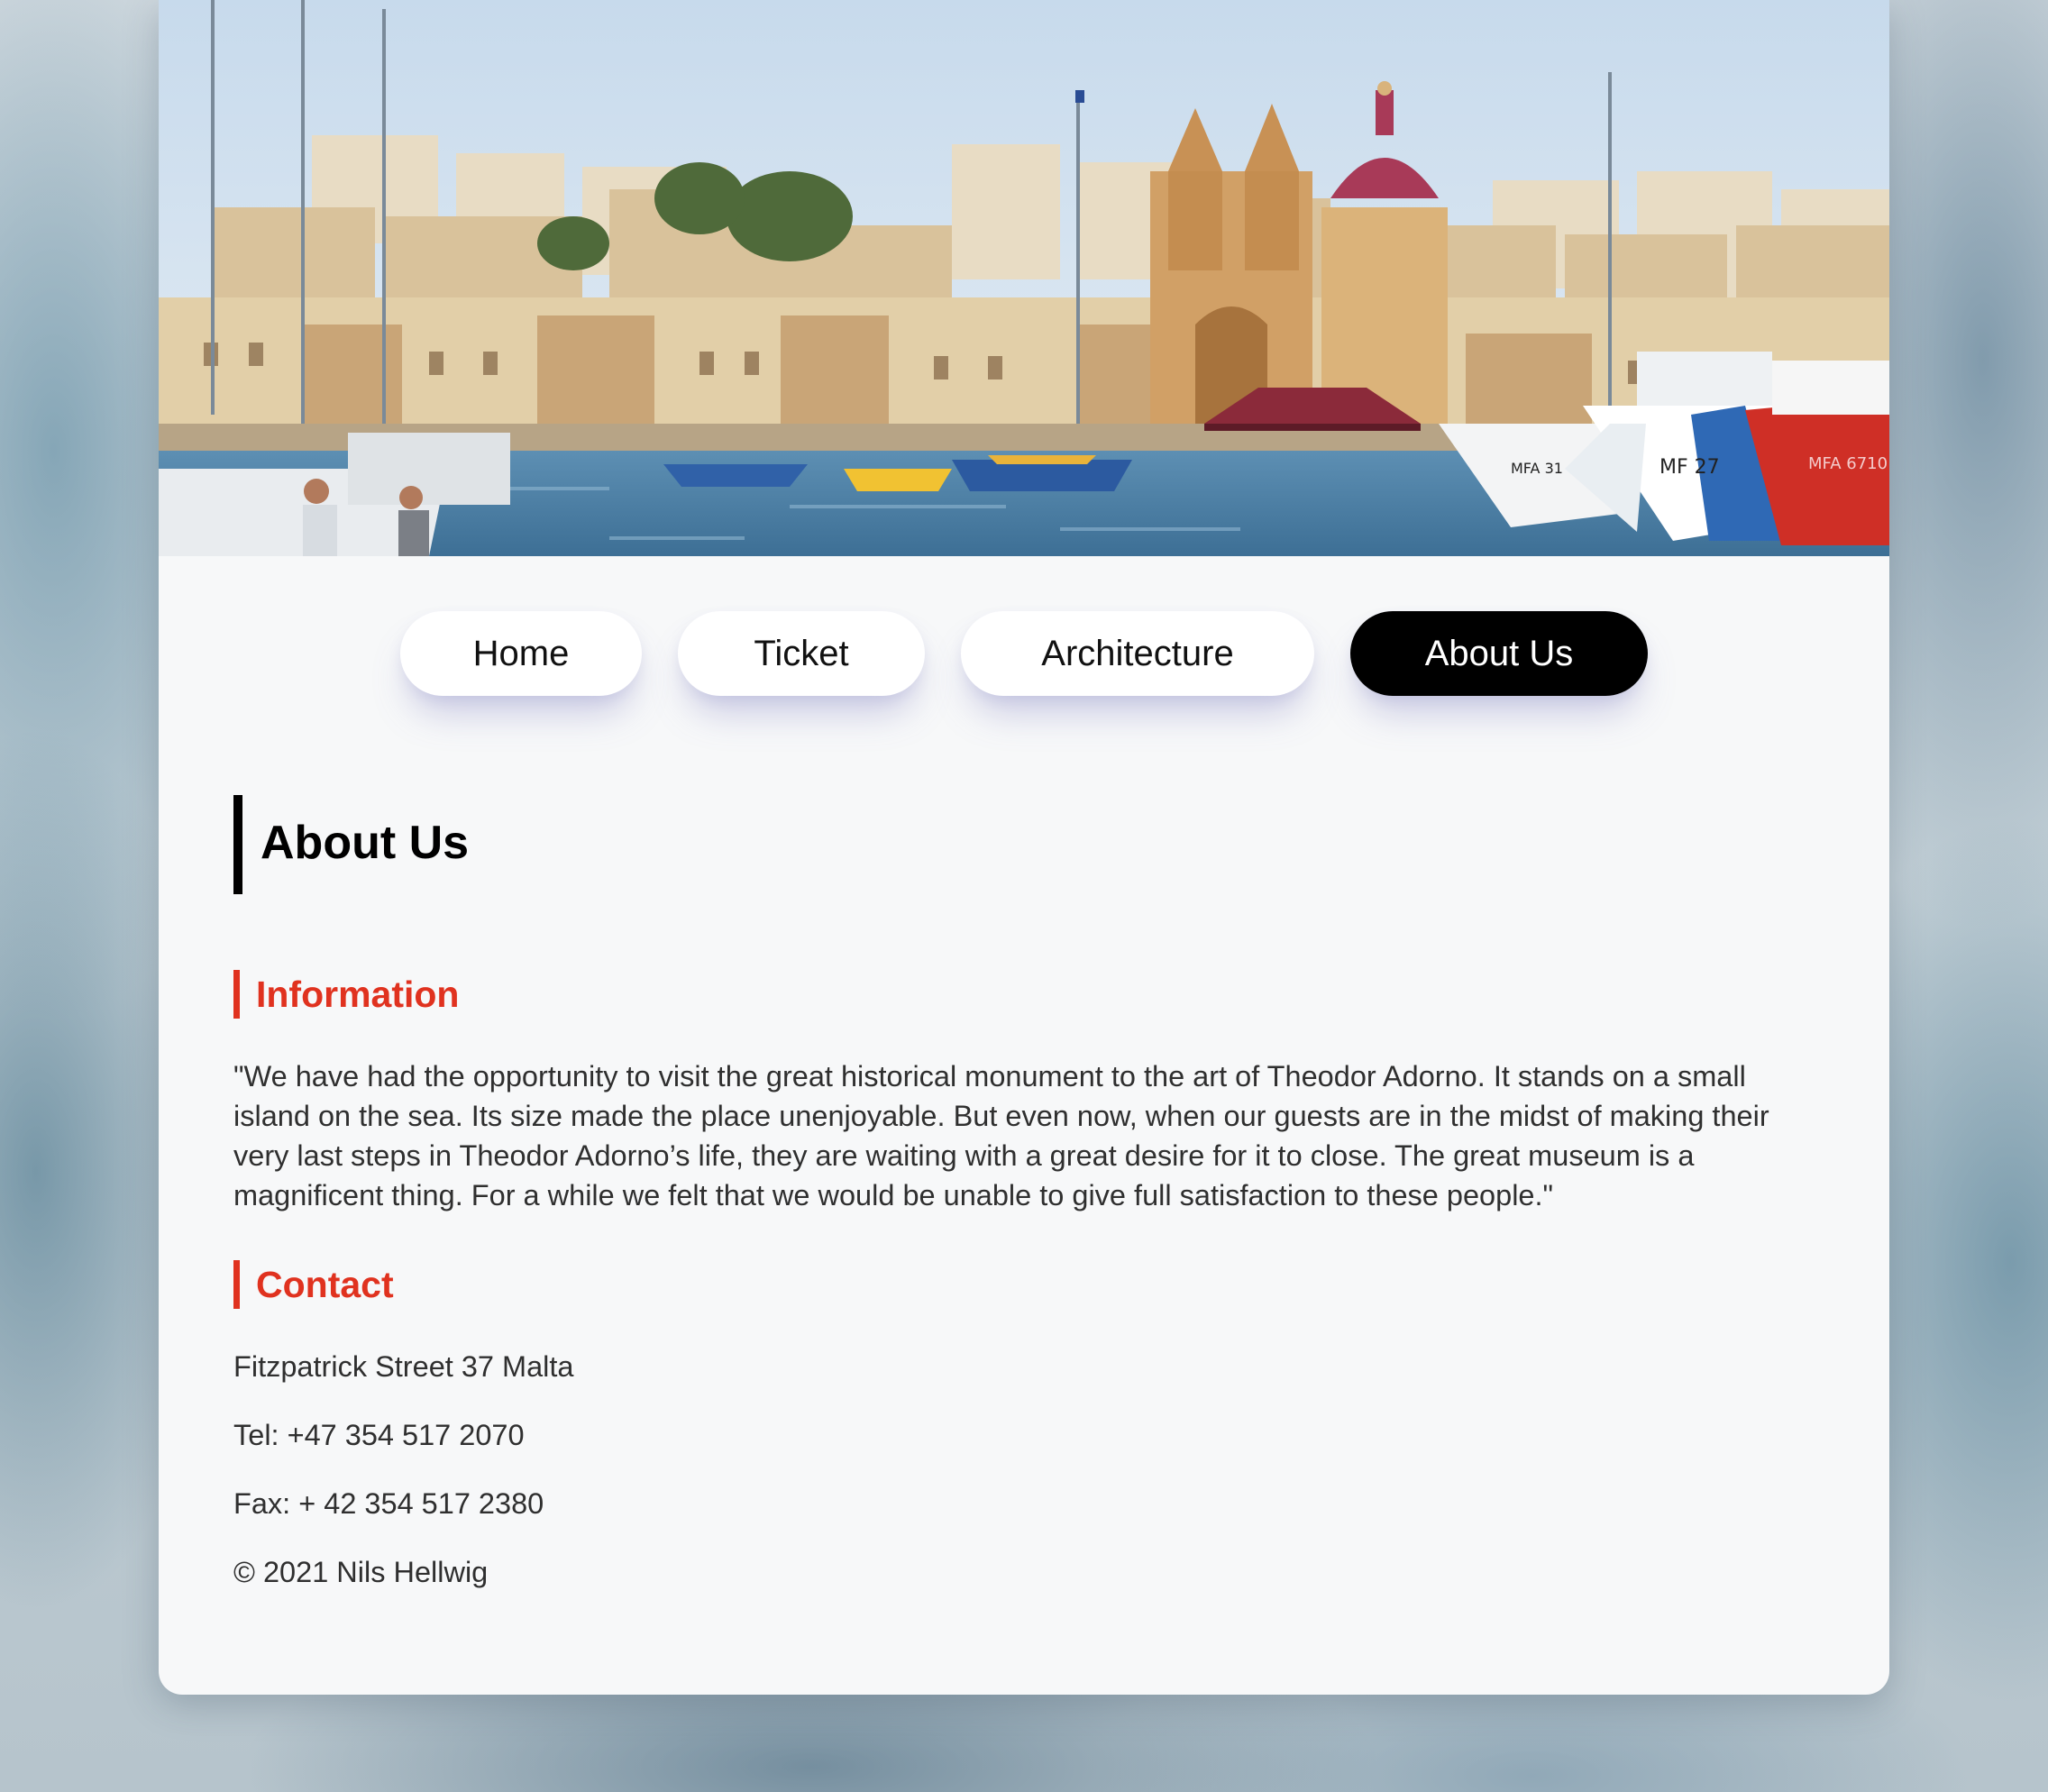  What do you see at coordinates (388, 1503) in the screenshot?
I see `contact-fax: Fax: + 42 354 517 2380` at bounding box center [388, 1503].